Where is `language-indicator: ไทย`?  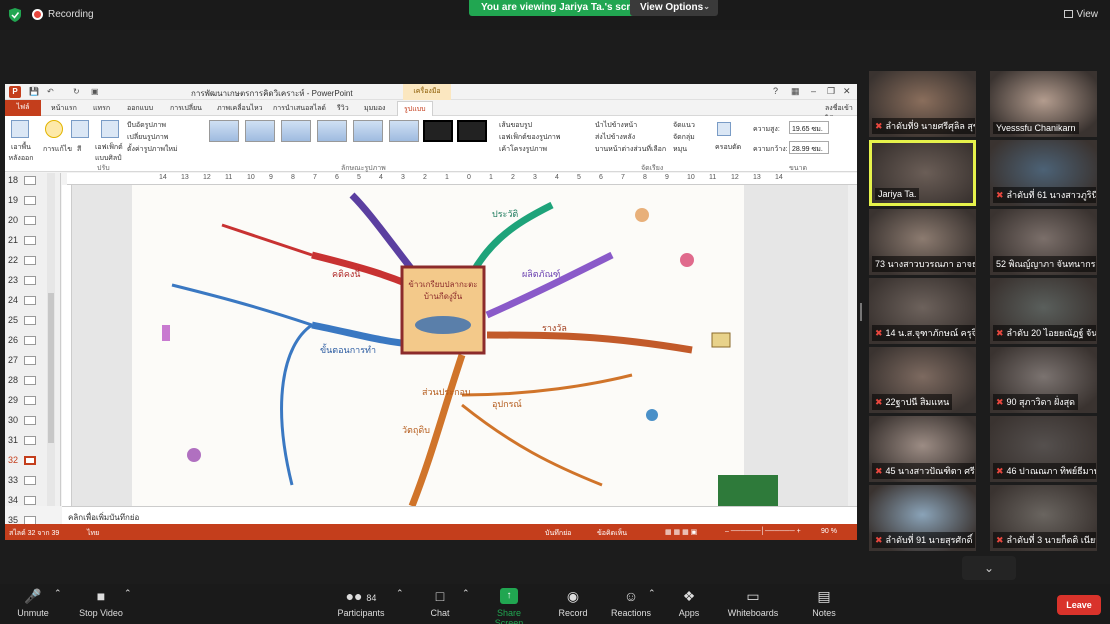 language-indicator: ไทย is located at coordinates (93, 533).